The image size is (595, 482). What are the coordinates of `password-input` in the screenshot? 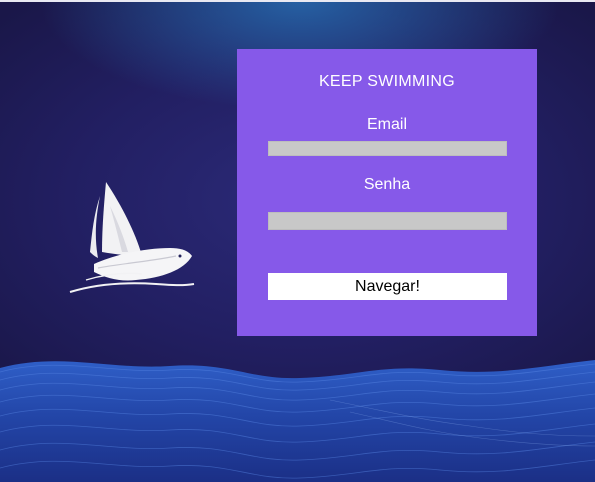 It's located at (387, 221).